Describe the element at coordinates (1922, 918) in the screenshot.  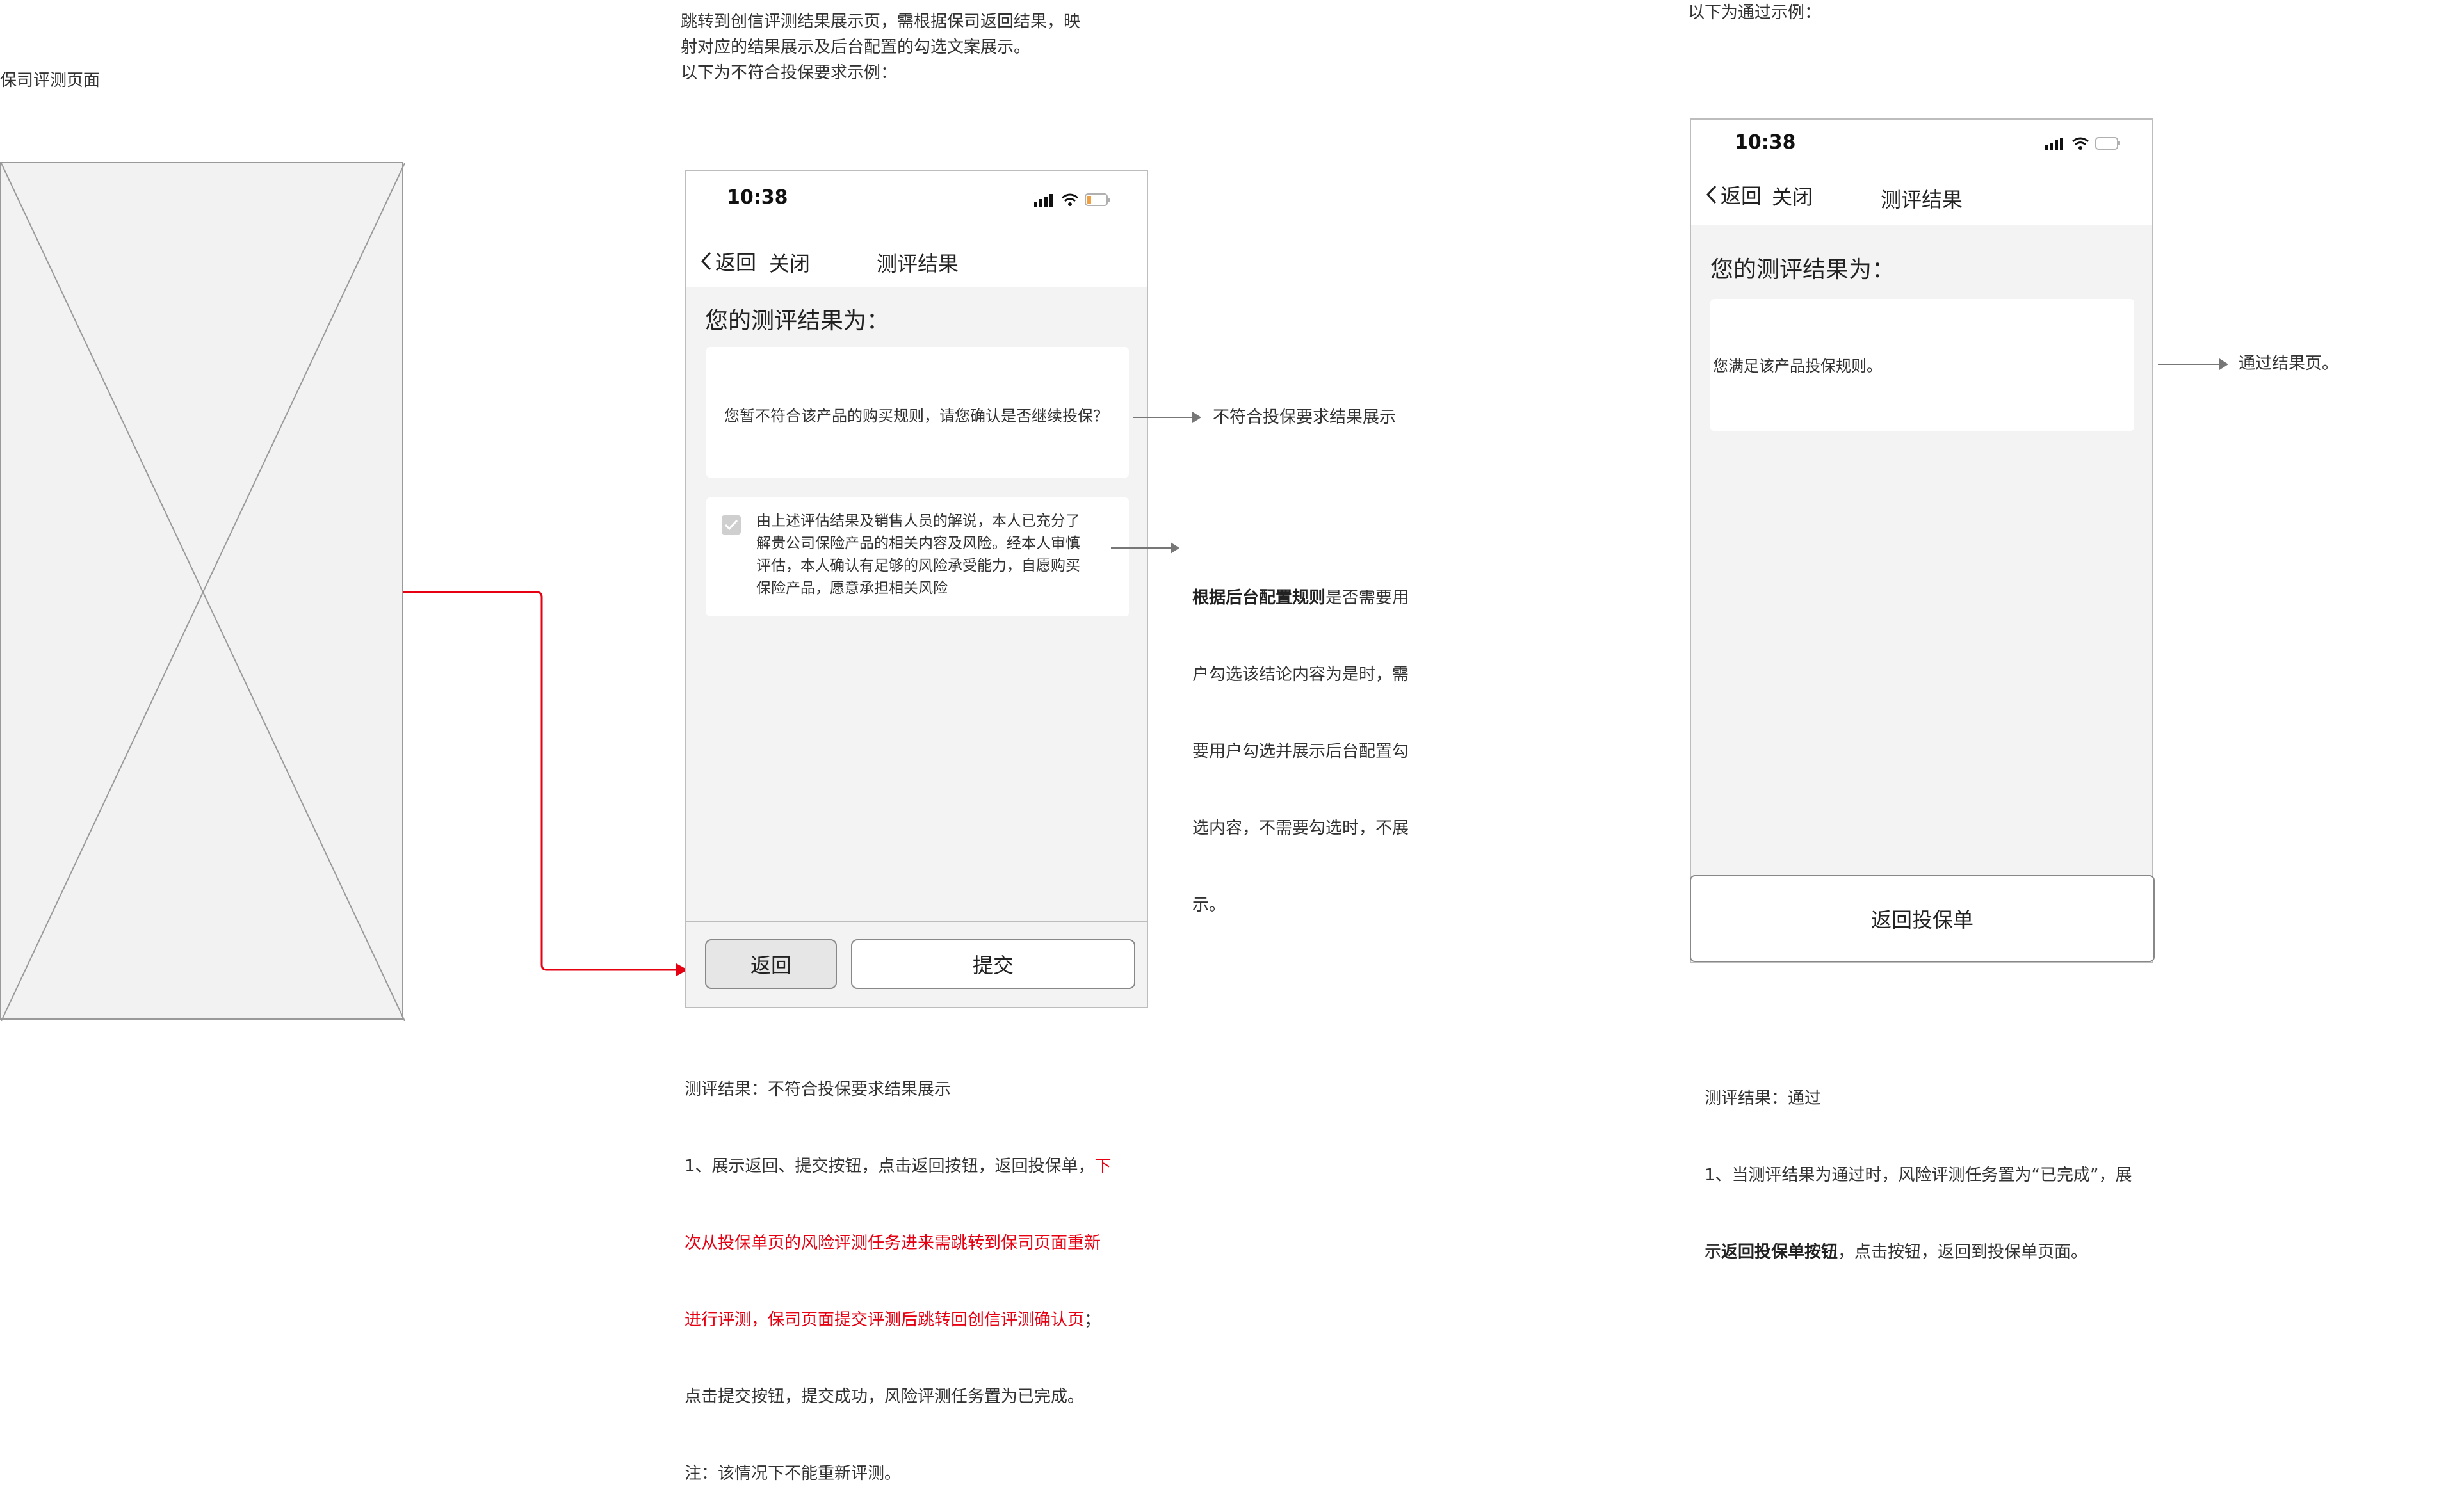
I see `return-to-policy-button: 返回投保单` at that location.